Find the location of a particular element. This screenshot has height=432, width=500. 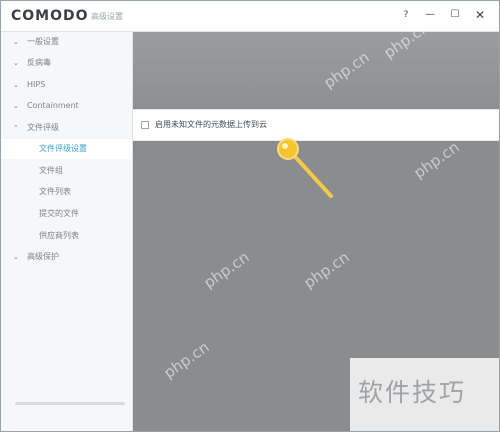

window-title: 高级设置 is located at coordinates (107, 16).